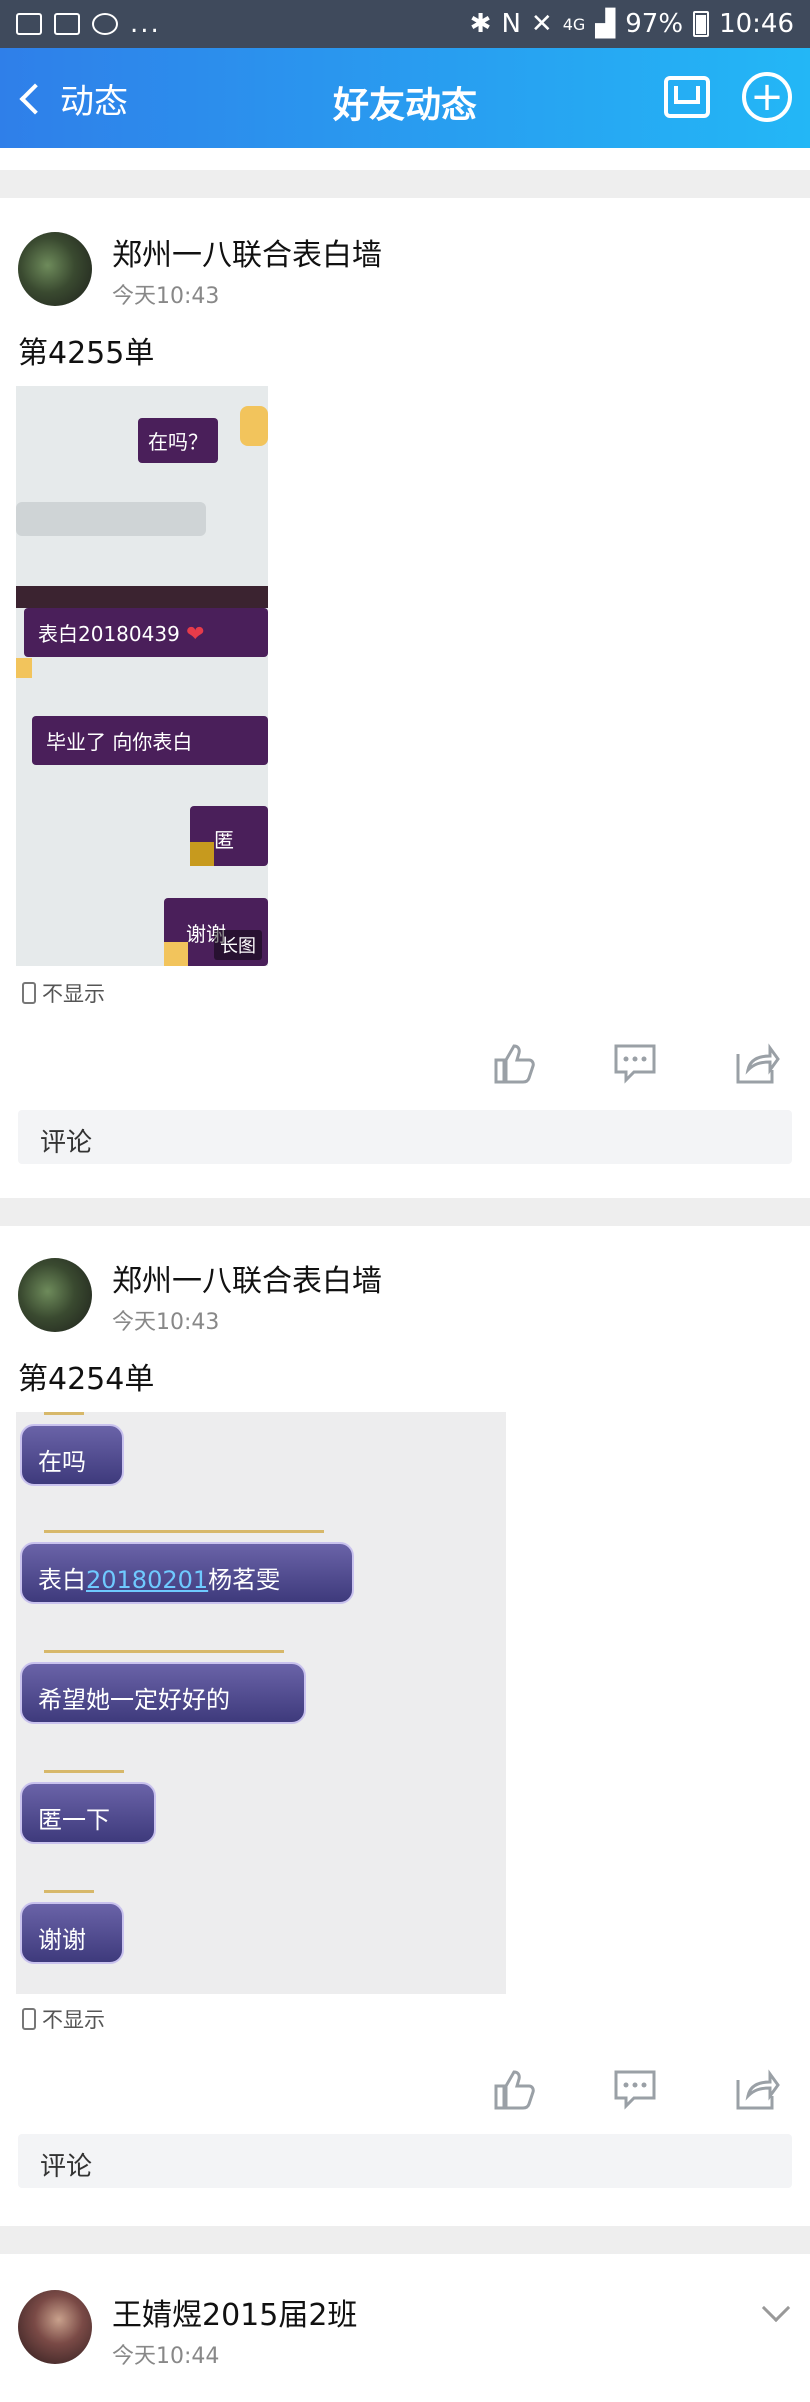 The height and width of the screenshot is (2402, 810). Describe the element at coordinates (72, 1933) in the screenshot. I see `chat-bubble: 谢谢` at that location.